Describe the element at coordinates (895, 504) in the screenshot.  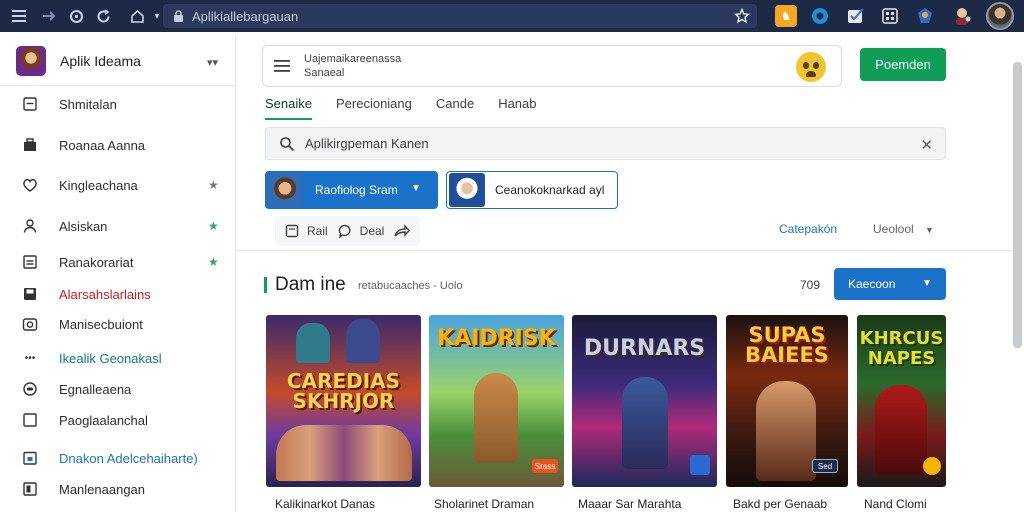
I see `game-title: Nand Clomi` at that location.